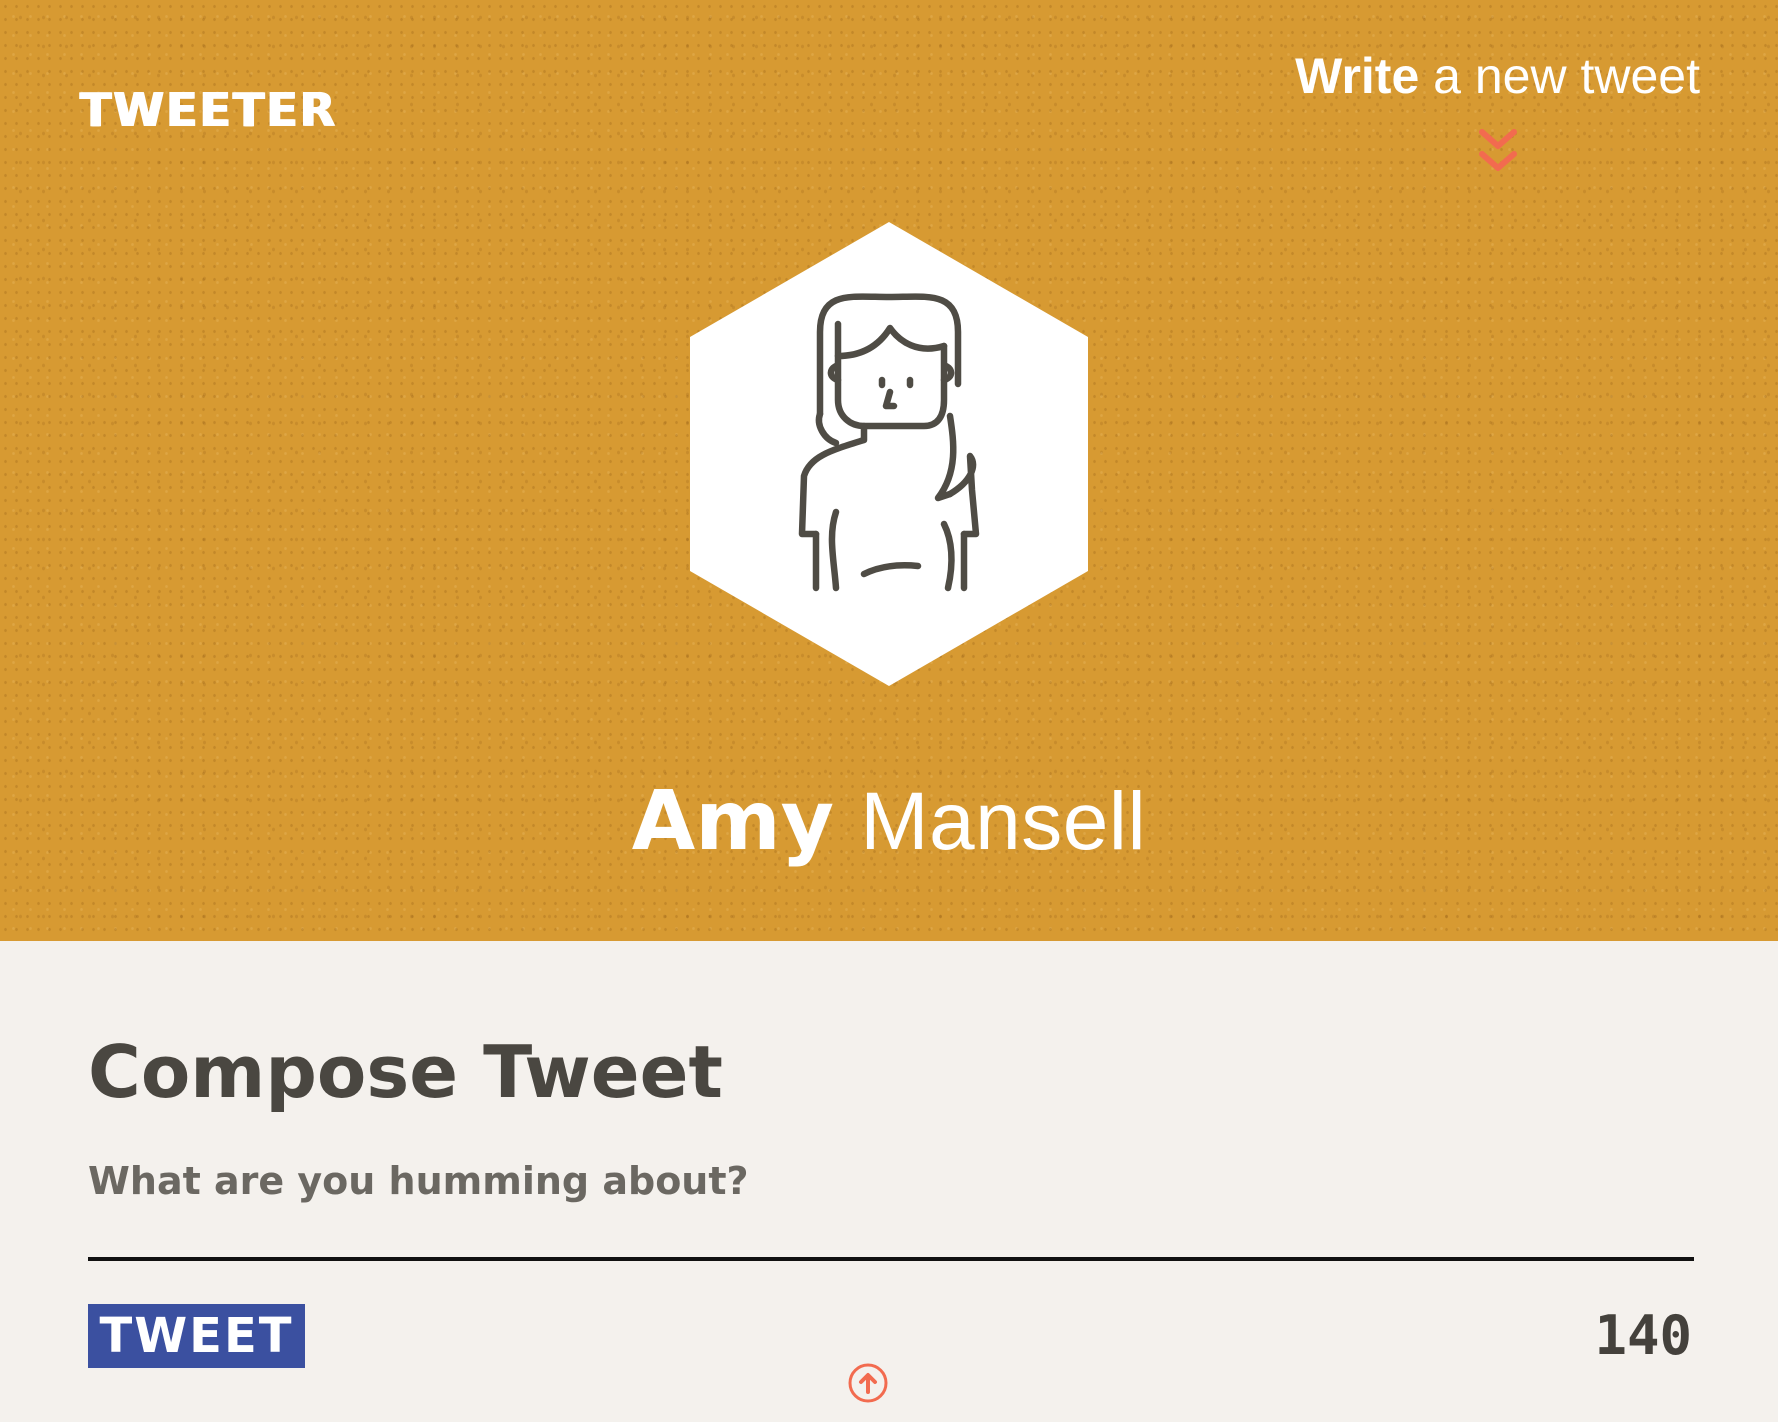 The height and width of the screenshot is (1422, 1778). I want to click on profile-first-name: Amy, so click(733, 821).